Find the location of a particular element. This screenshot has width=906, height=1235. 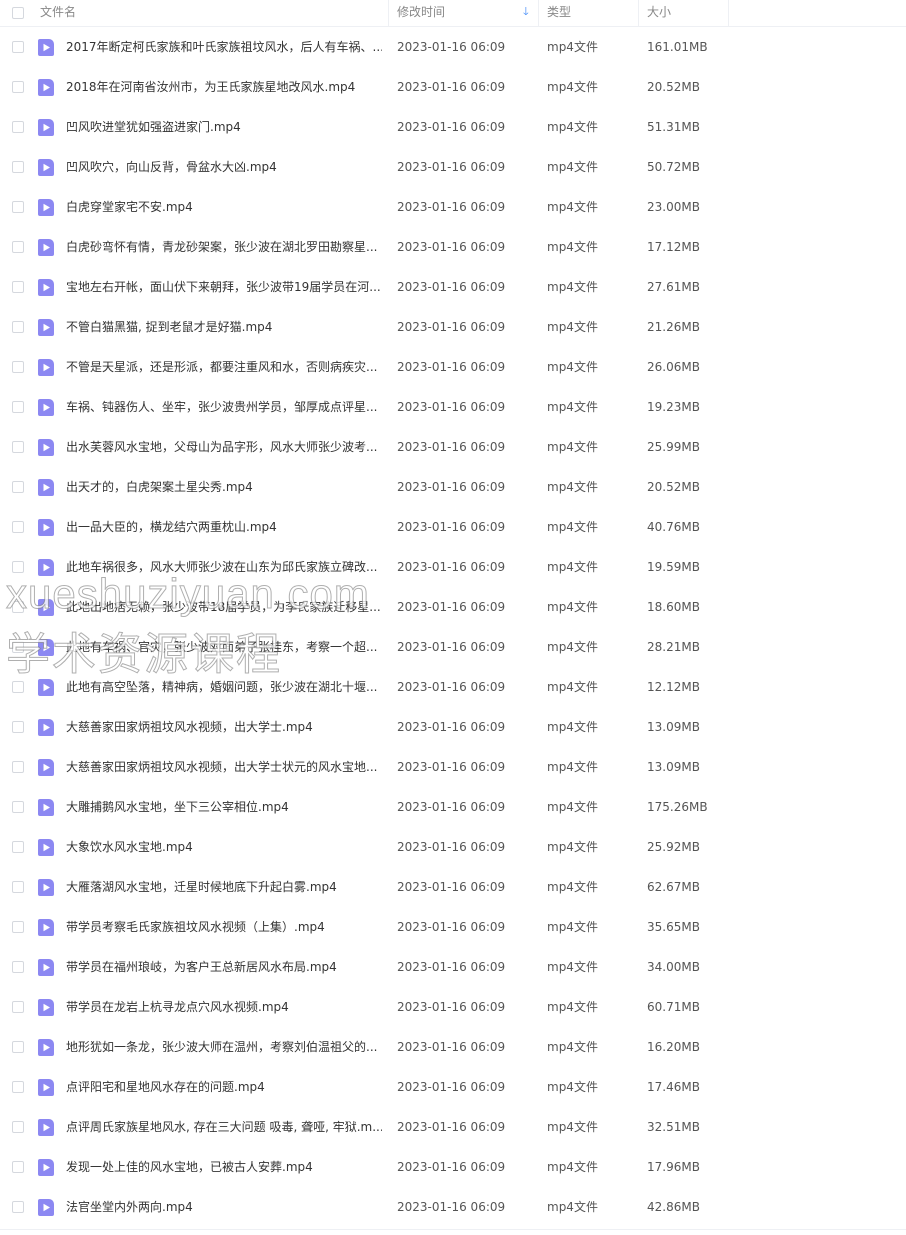

file-name: 法官坐堂内外两向.mp4 is located at coordinates (224, 1207).